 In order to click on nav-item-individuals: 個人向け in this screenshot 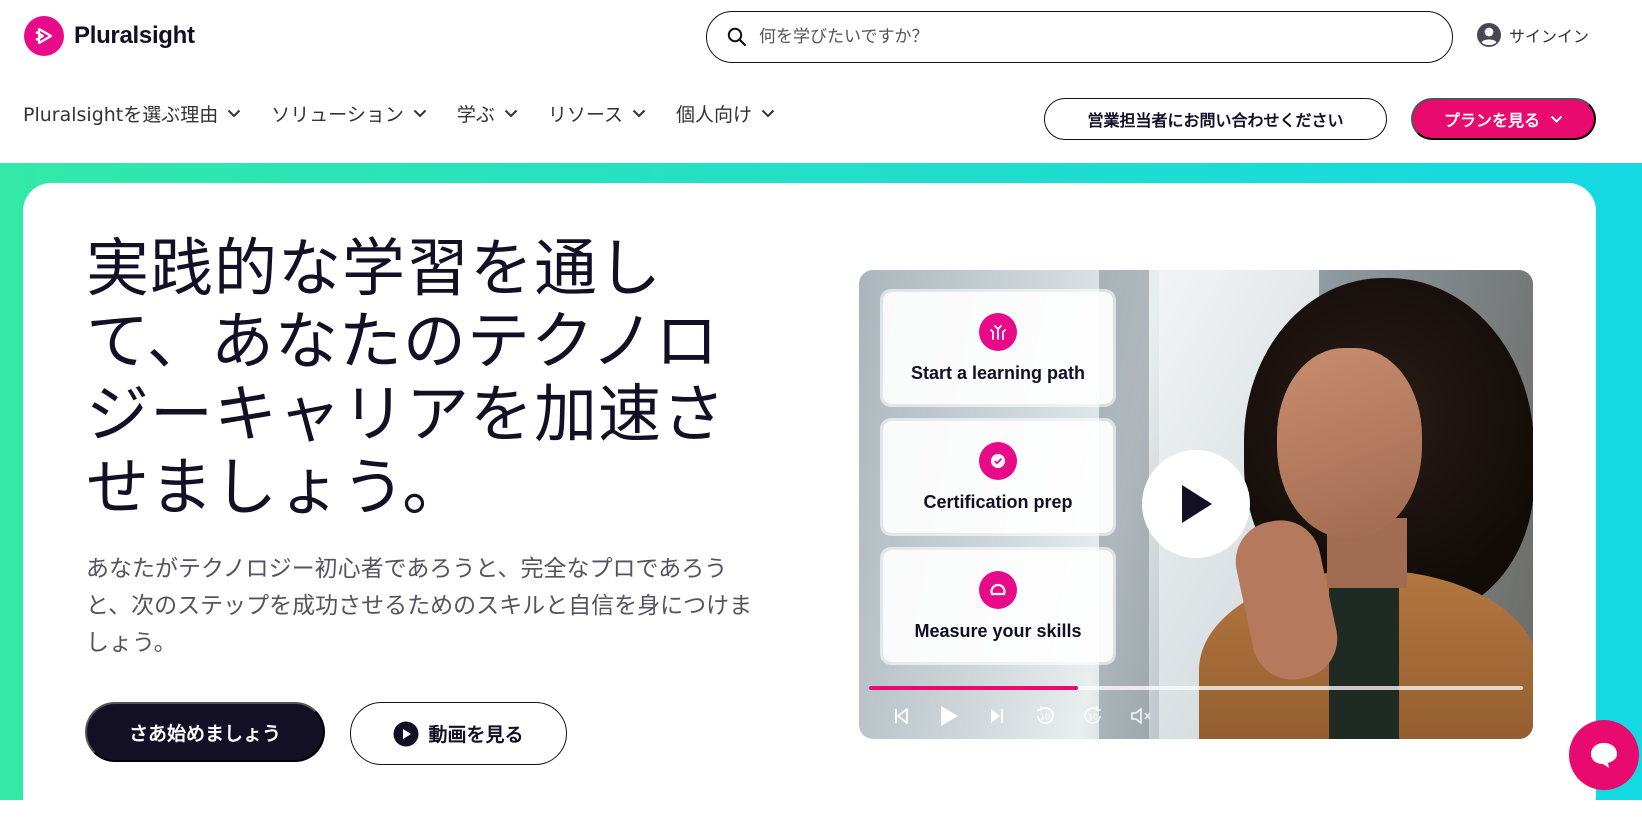, I will do `click(725, 113)`.